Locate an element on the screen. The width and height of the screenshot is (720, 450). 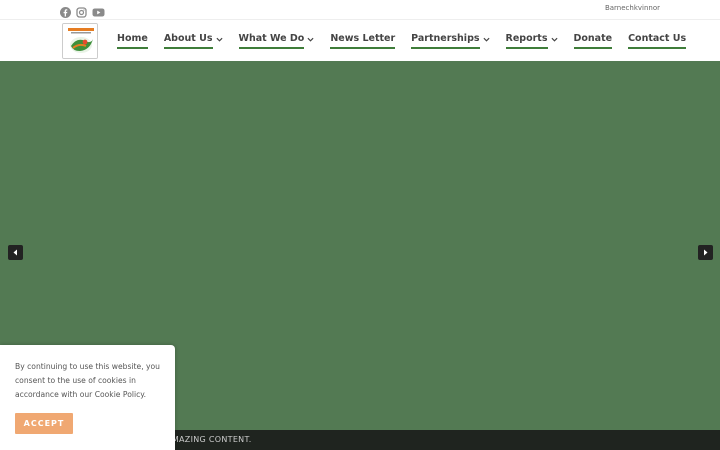
nav-reports: Reports is located at coordinates (531, 41).